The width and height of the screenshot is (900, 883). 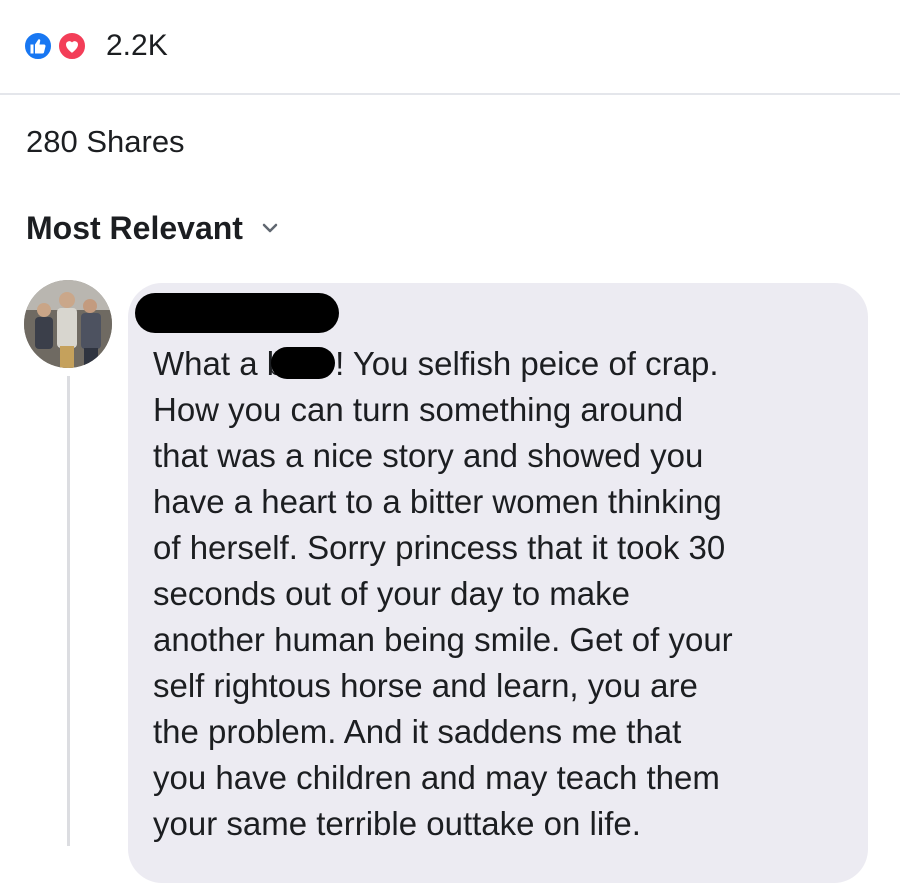 I want to click on avatar, so click(x=68, y=324).